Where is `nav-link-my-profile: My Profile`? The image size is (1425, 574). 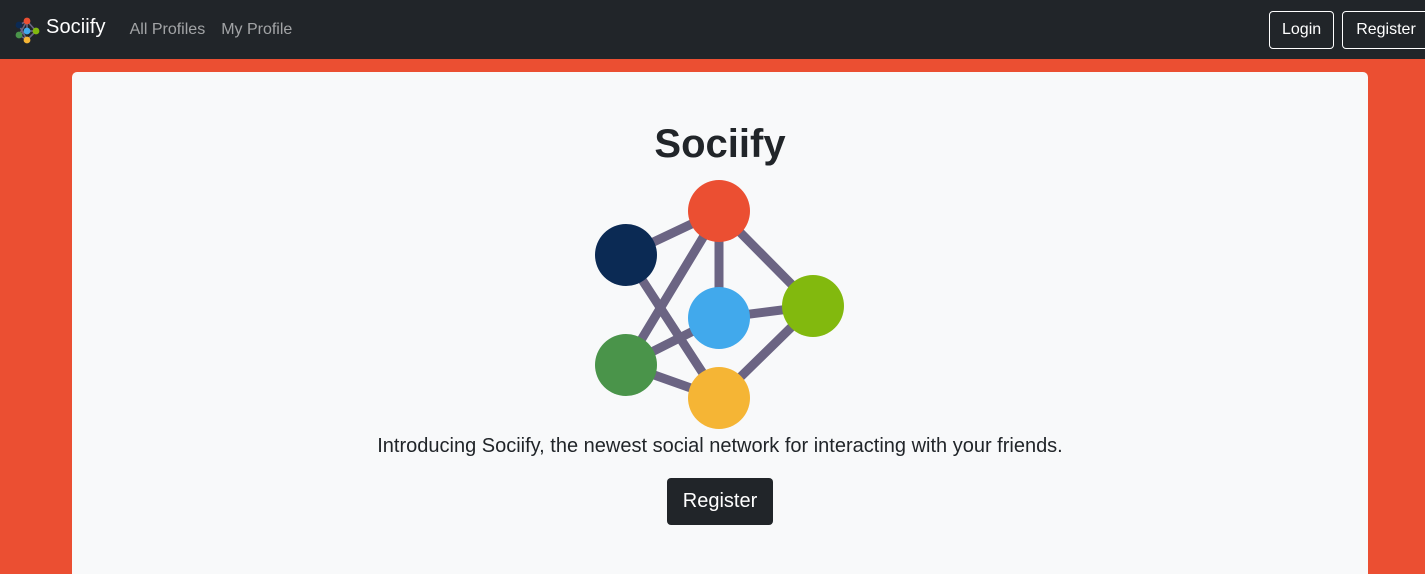
nav-link-my-profile: My Profile is located at coordinates (256, 30).